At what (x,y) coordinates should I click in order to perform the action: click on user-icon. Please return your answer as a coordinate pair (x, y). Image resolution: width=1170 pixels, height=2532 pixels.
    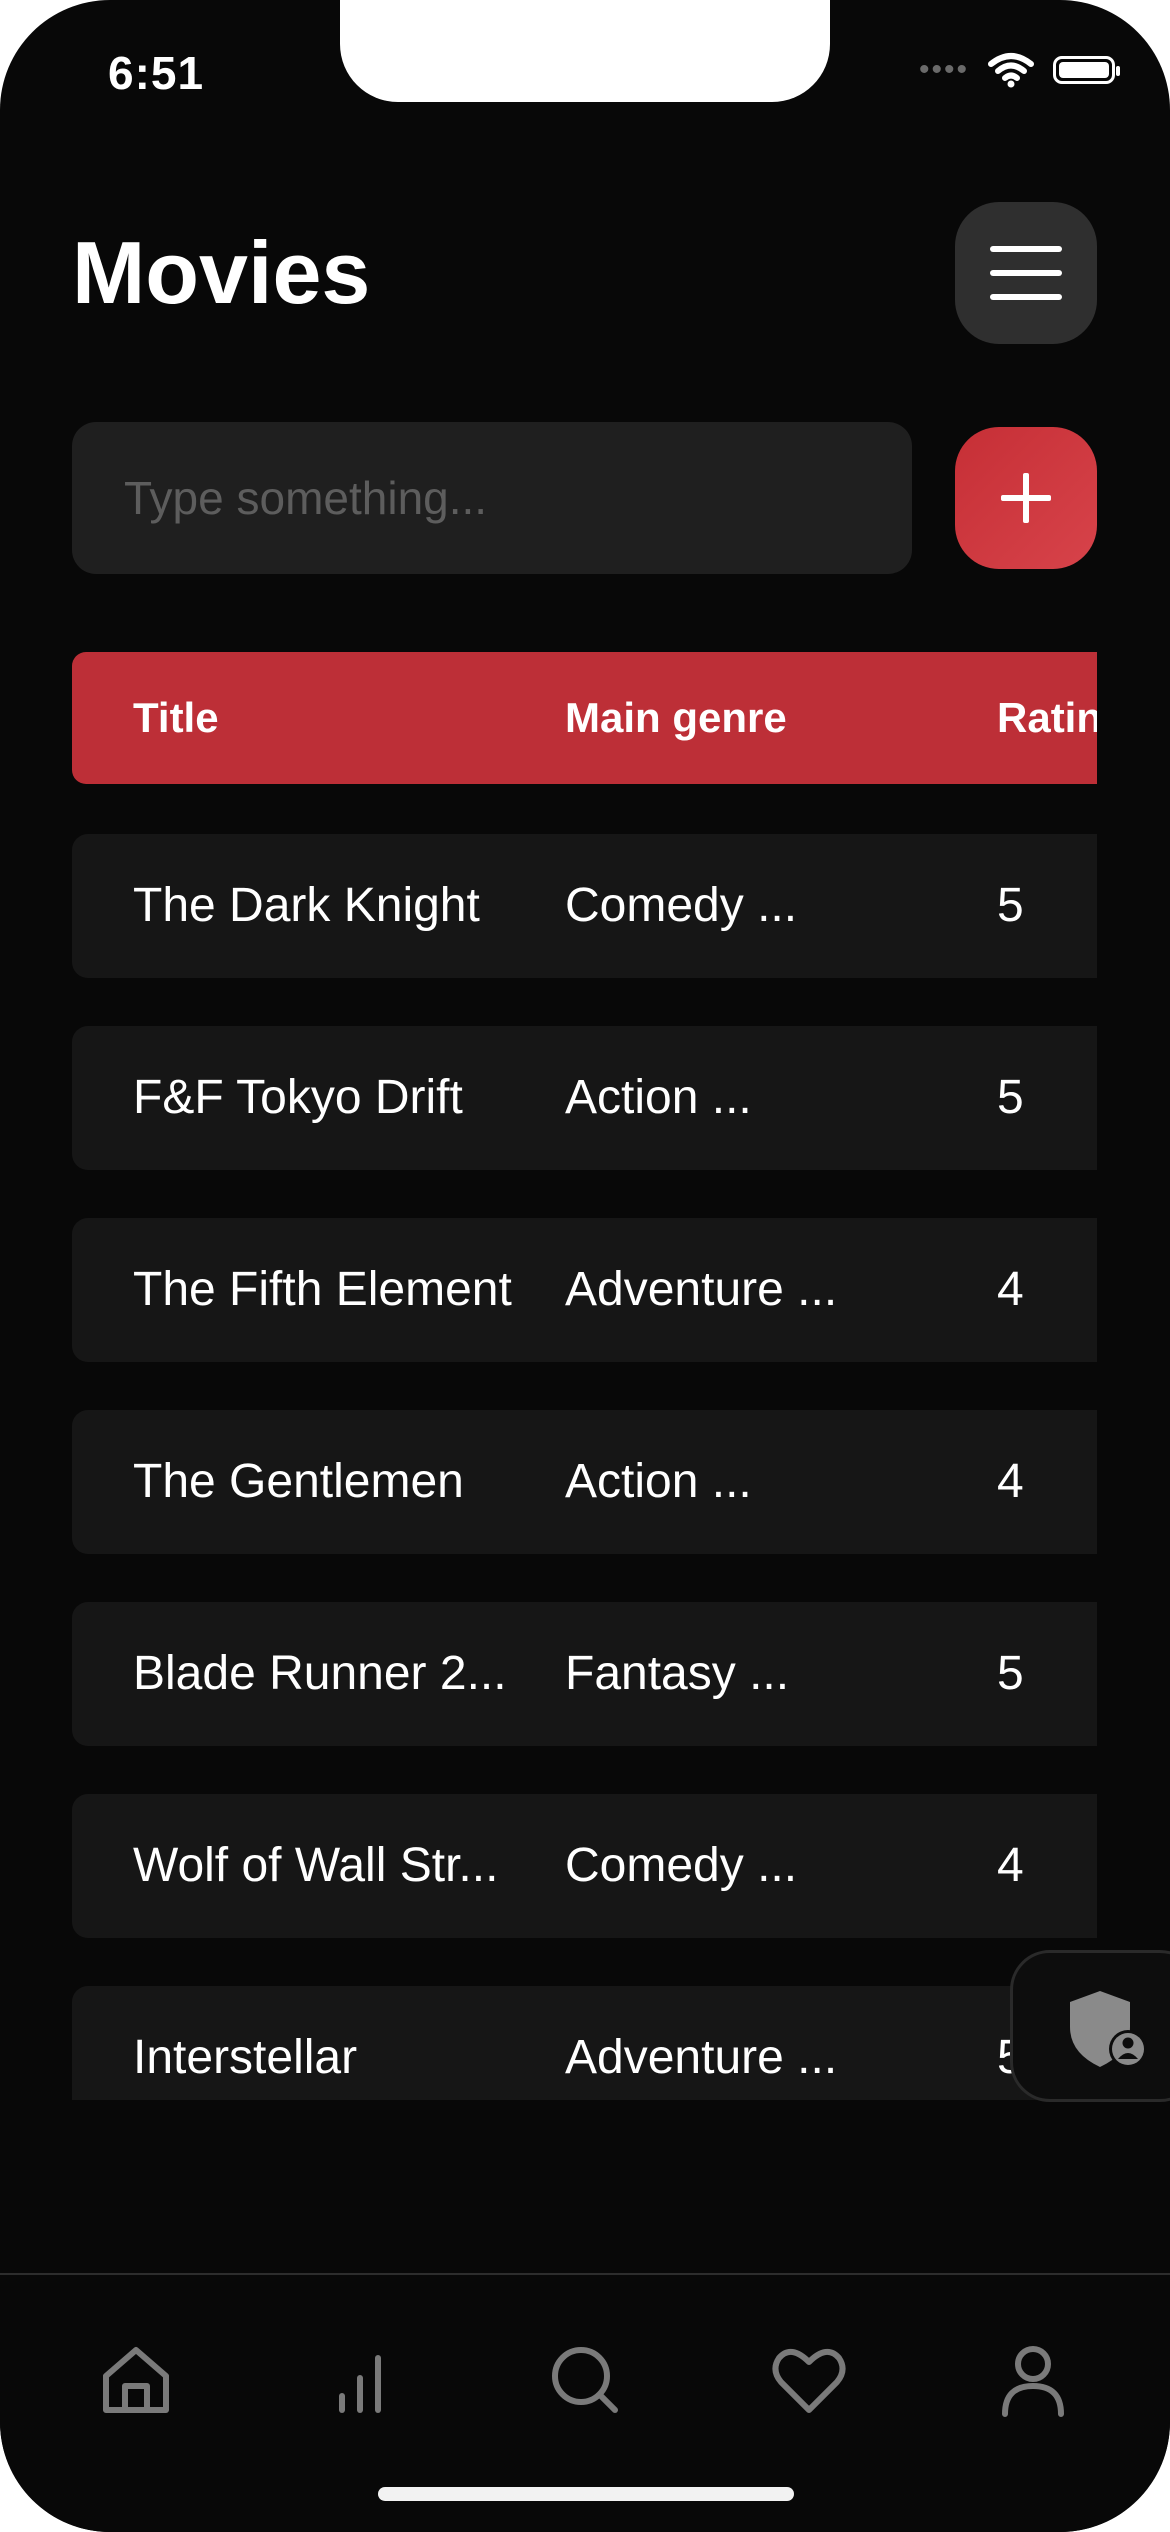
    Looking at the image, I should click on (1033, 2381).